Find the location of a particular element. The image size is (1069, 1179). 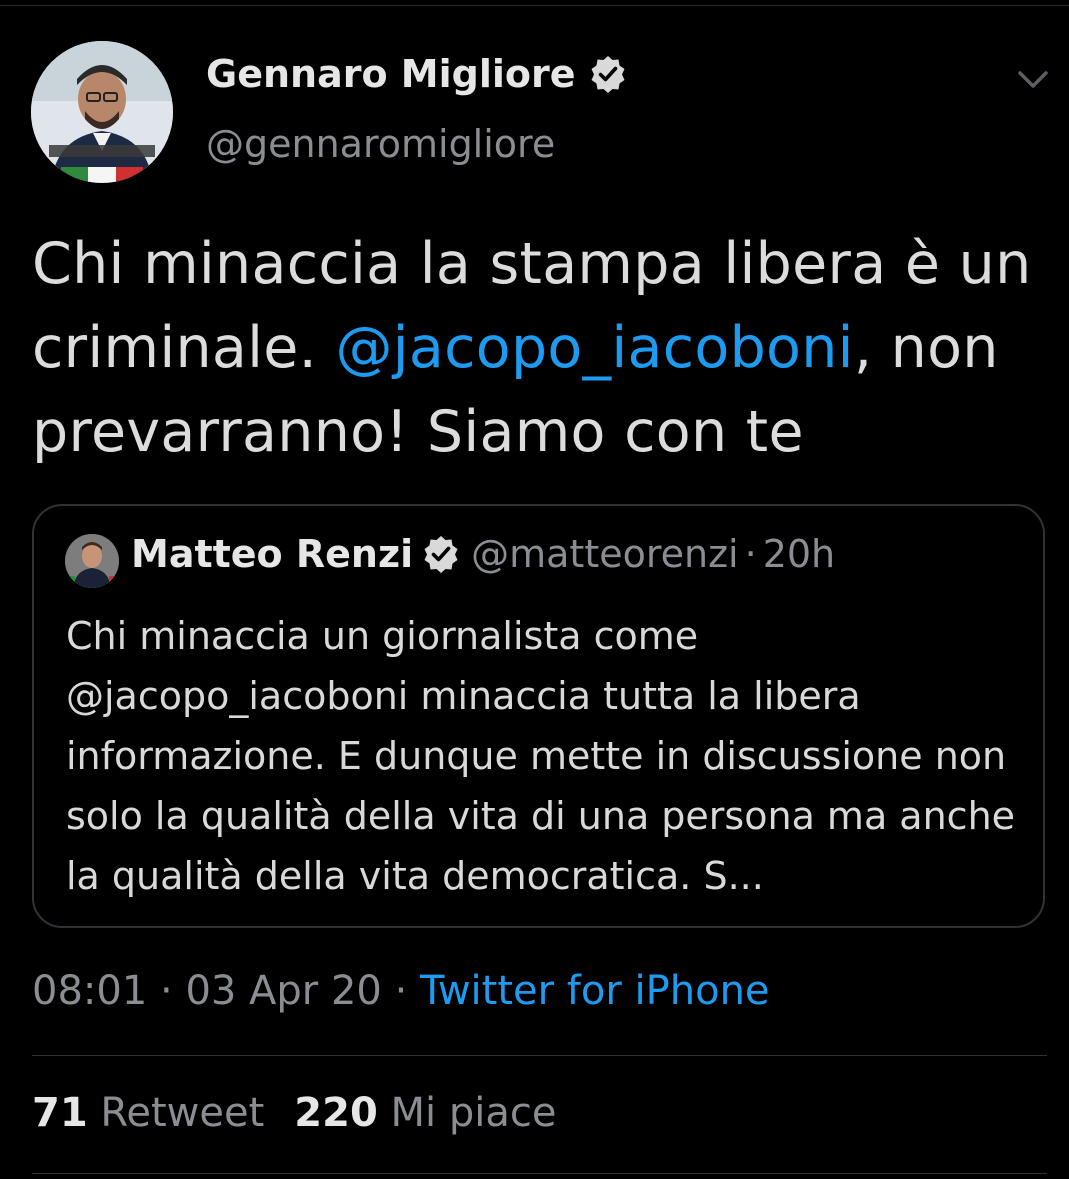

tweet-source-link: Twitter for iPhone is located at coordinates (595, 991).